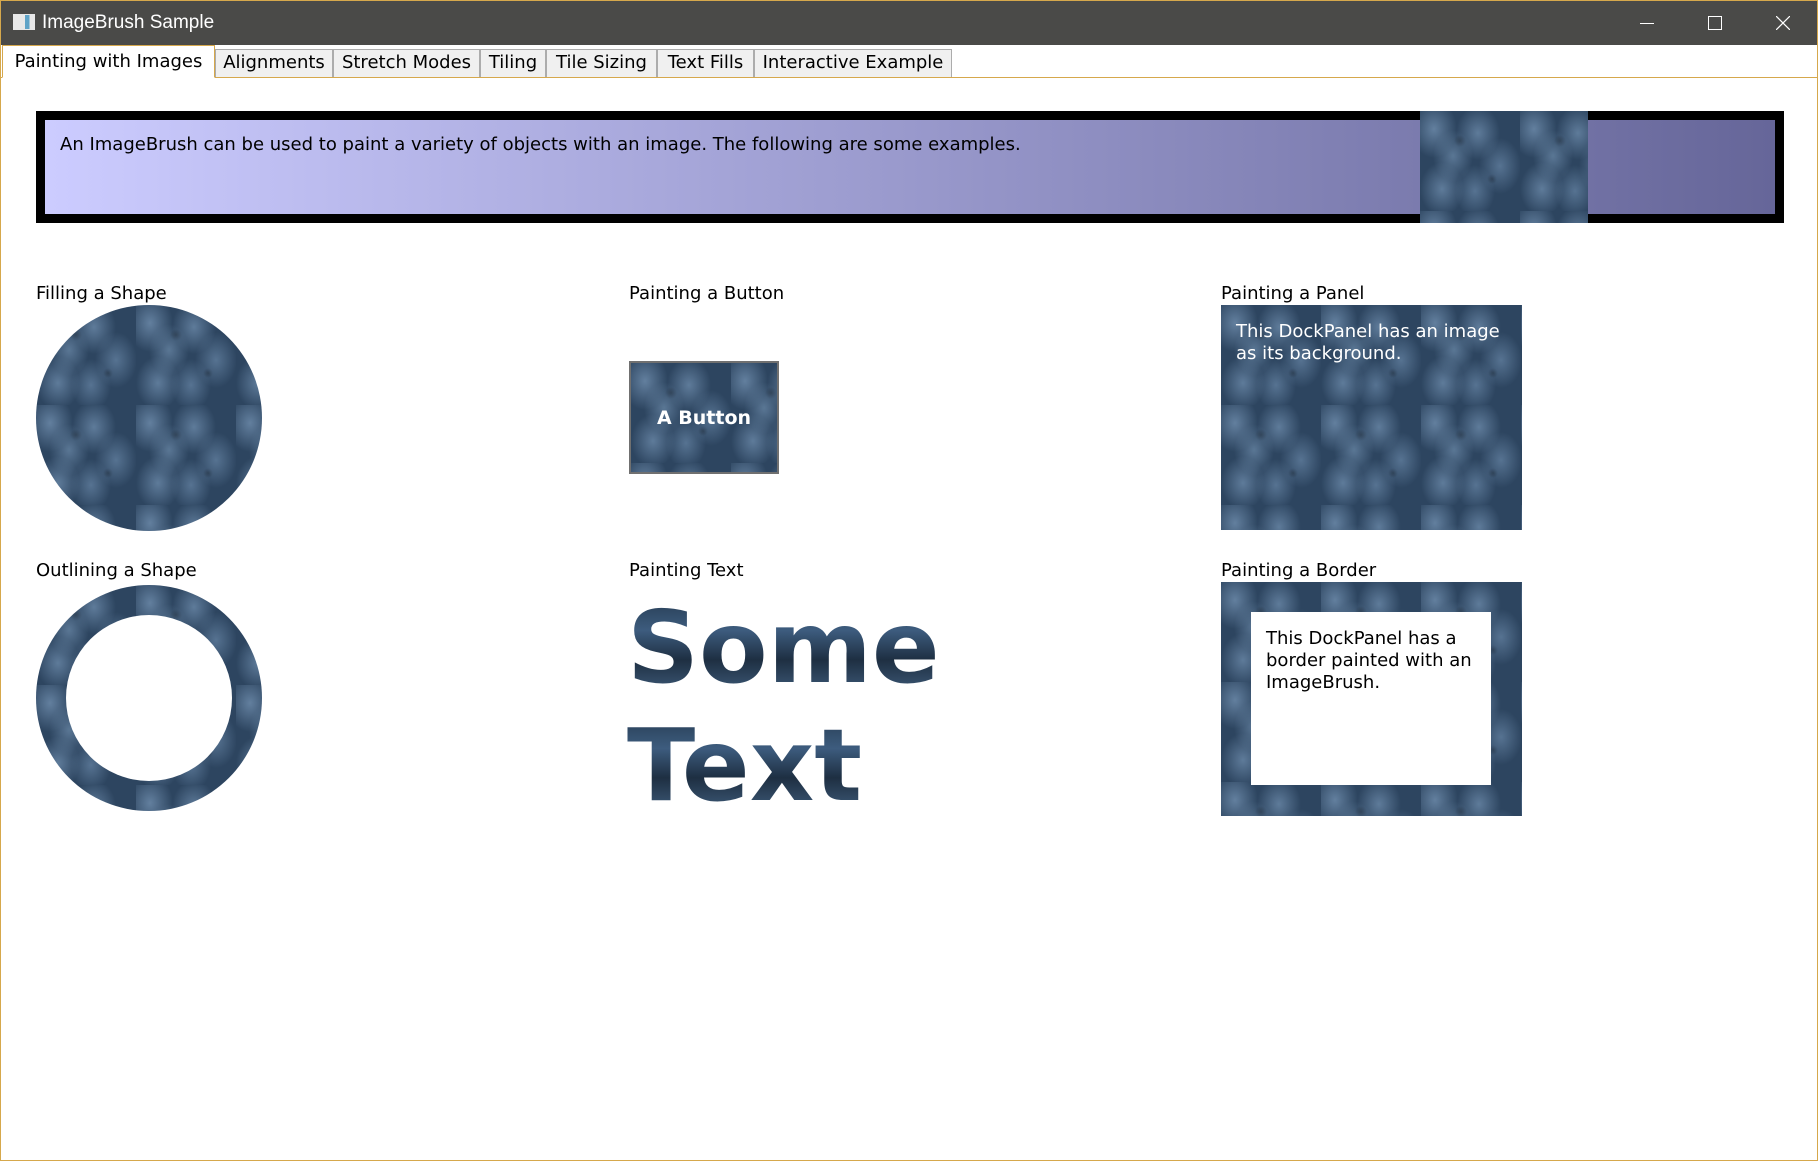  Describe the element at coordinates (686, 570) in the screenshot. I see `painting-text-label: Painting Text` at that location.